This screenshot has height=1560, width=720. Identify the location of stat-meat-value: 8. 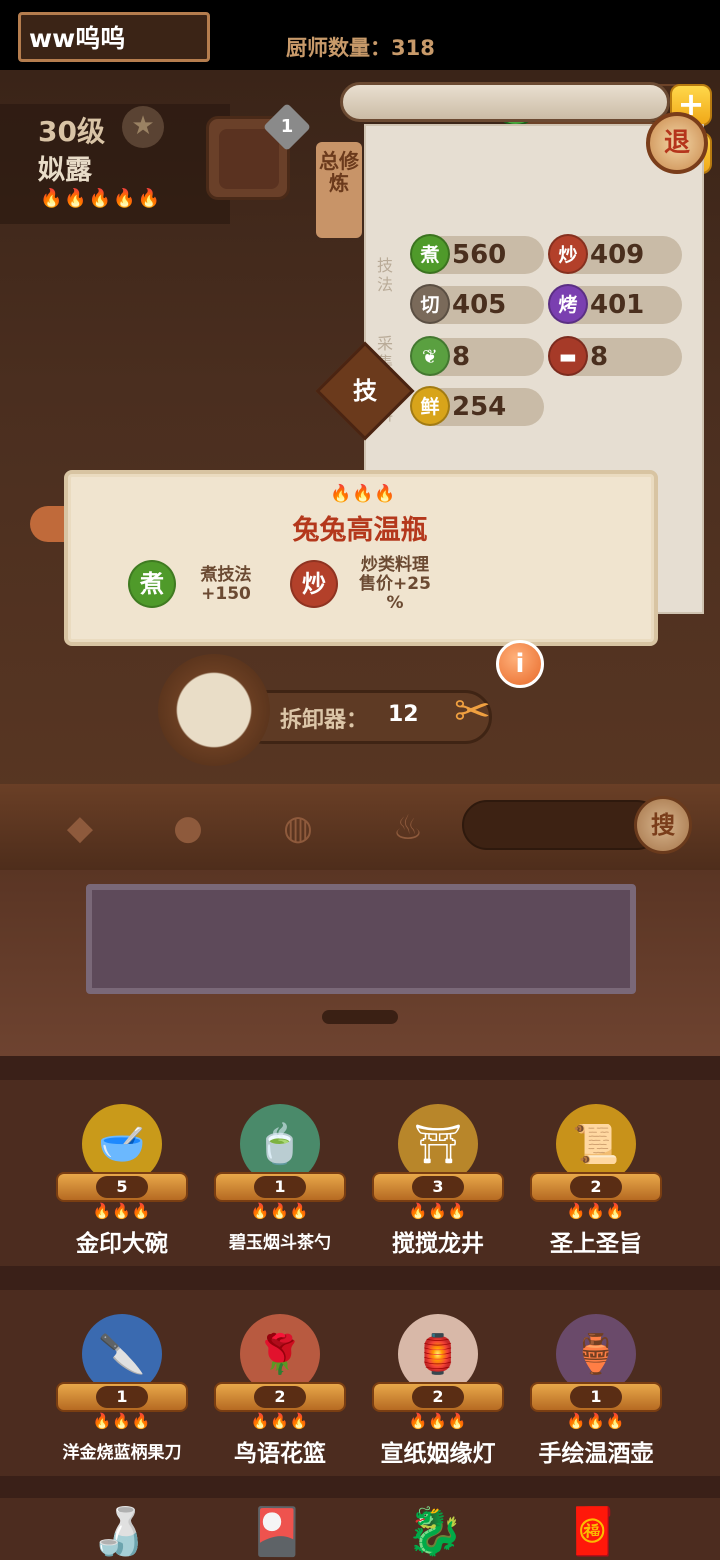
(599, 357).